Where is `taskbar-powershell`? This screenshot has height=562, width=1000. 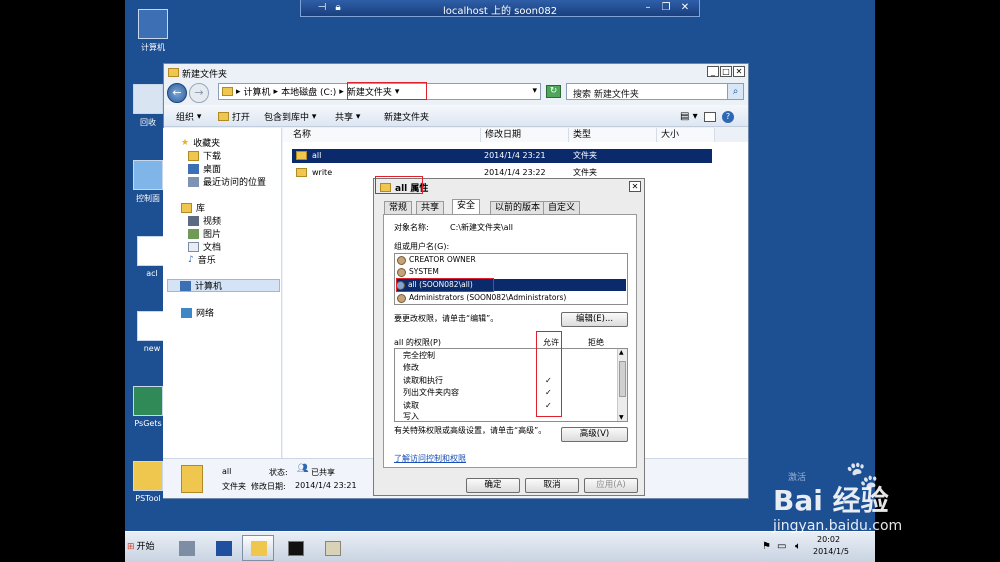
taskbar-powershell is located at coordinates (223, 548).